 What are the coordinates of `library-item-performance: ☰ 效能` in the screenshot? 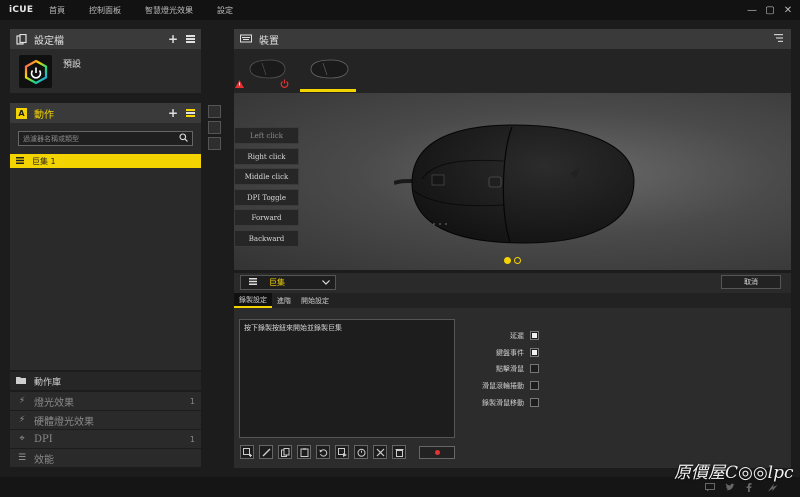 It's located at (105, 458).